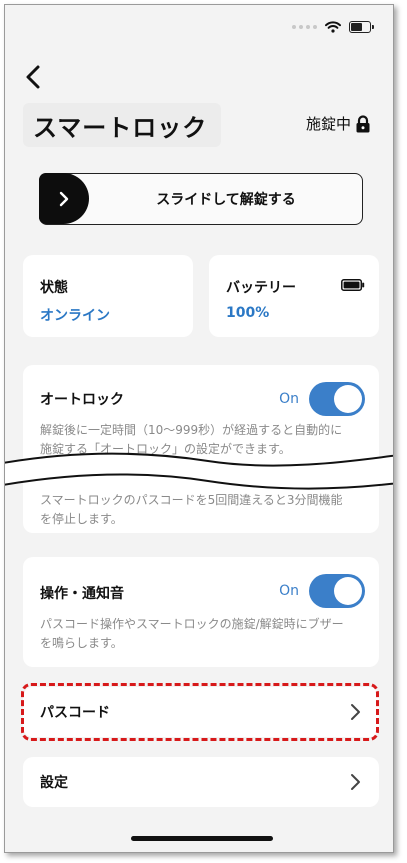  What do you see at coordinates (82, 400) in the screenshot?
I see `auto-lock-title: オートロック` at bounding box center [82, 400].